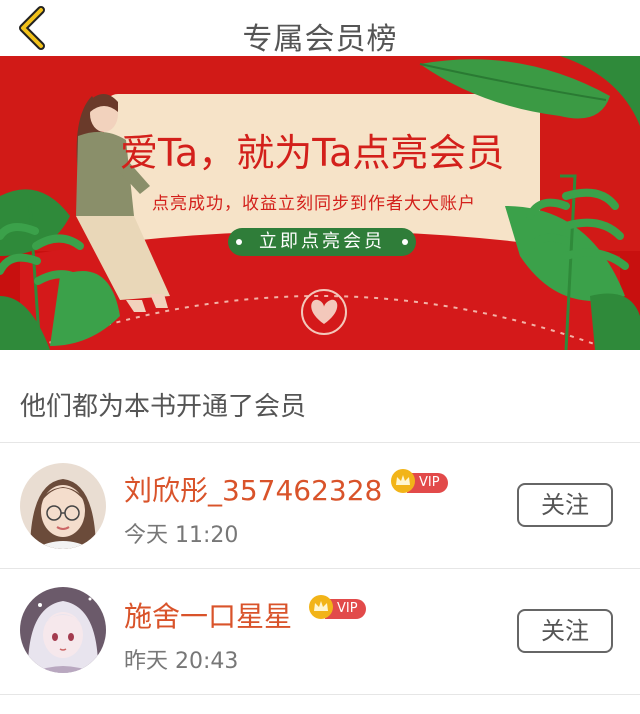  What do you see at coordinates (181, 661) in the screenshot?
I see `member-time: 昨天 20:43` at bounding box center [181, 661].